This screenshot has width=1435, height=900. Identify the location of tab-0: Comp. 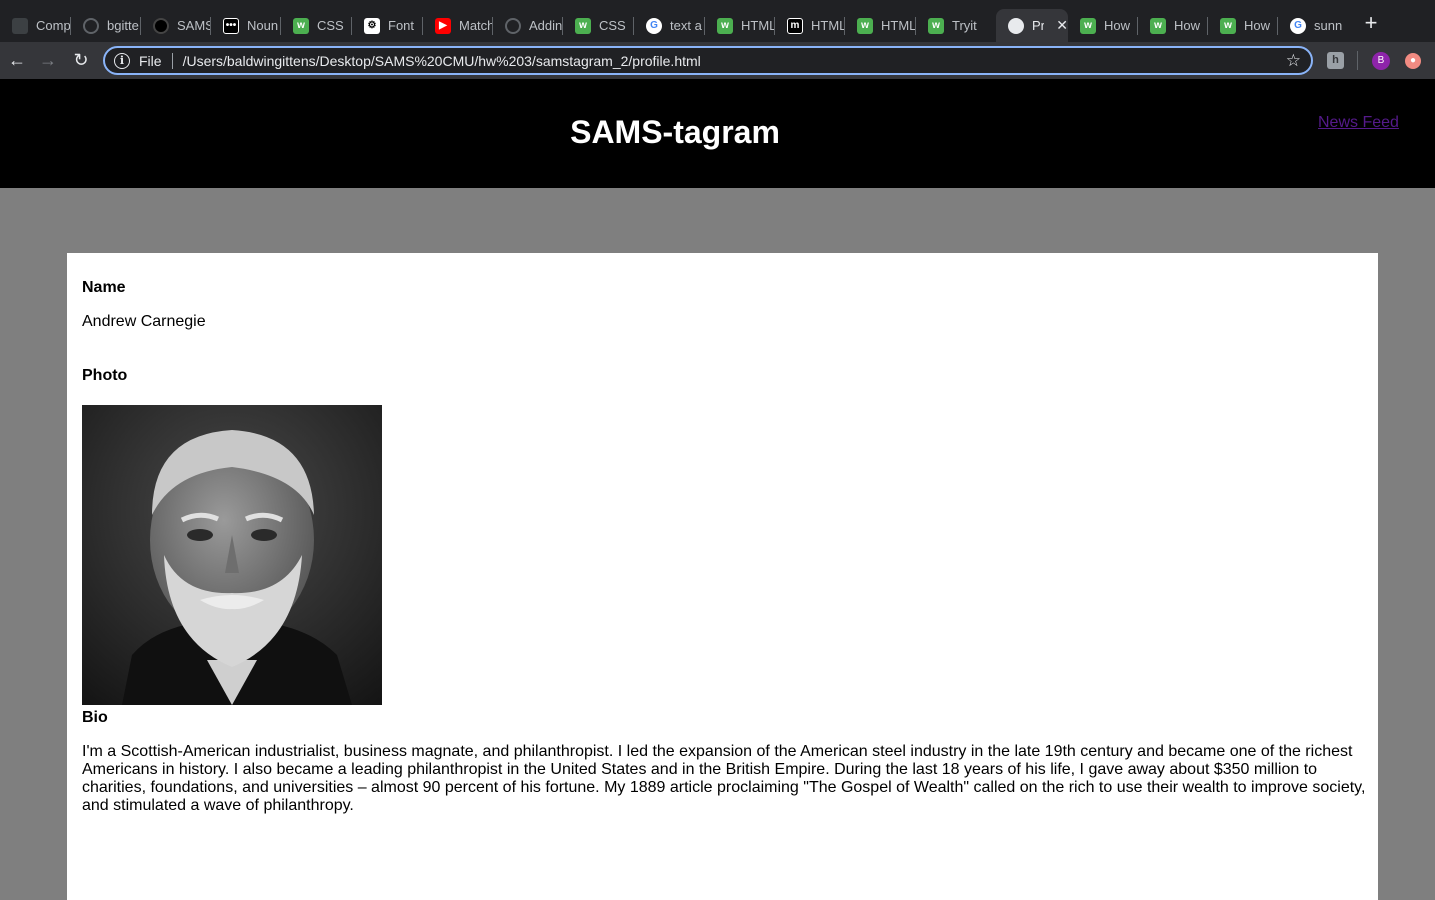
(35, 25).